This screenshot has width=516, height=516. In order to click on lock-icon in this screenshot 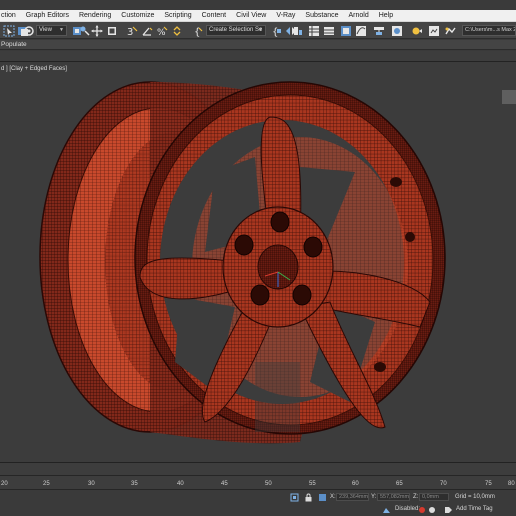, I will do `click(308, 497)`.